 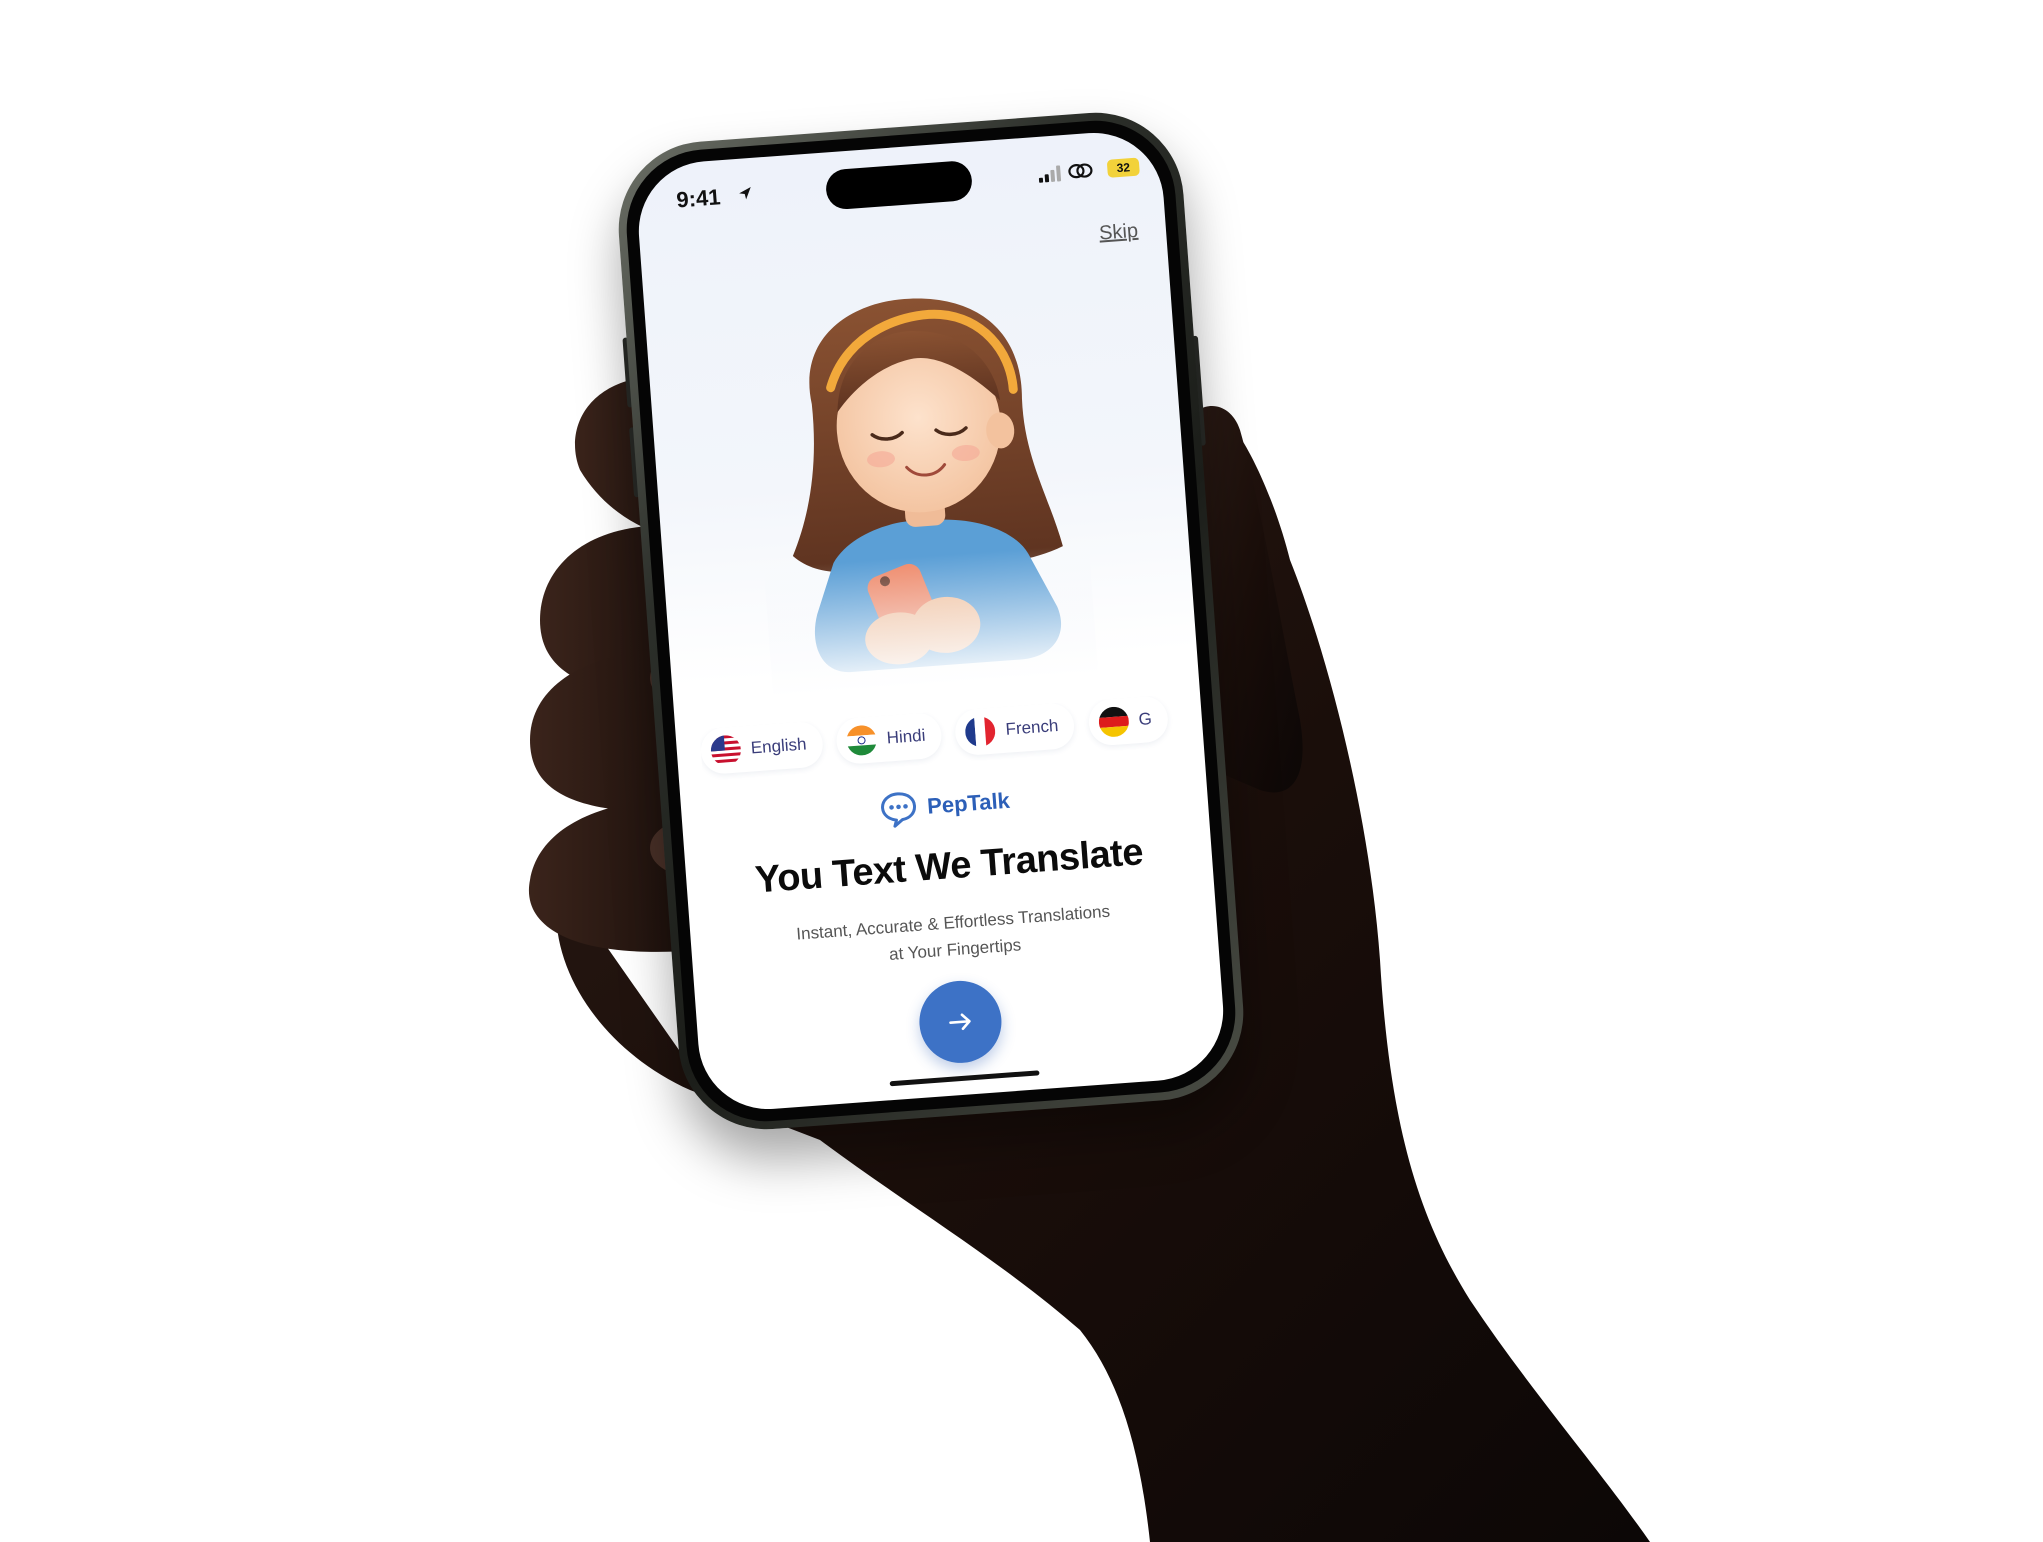 I want to click on next-button, so click(x=960, y=1022).